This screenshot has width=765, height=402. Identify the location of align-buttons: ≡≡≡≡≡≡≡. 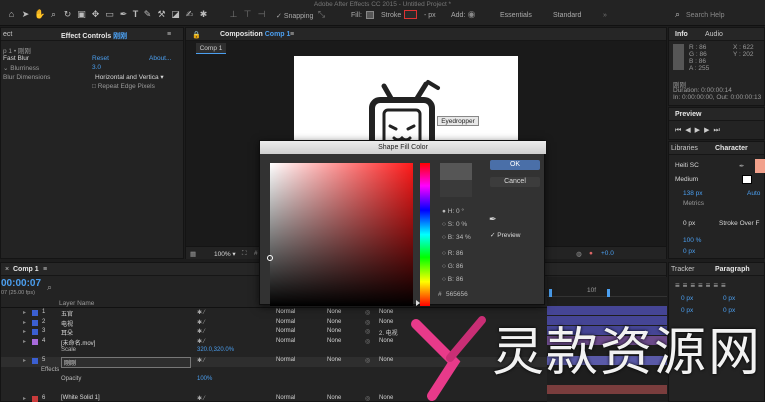
(702, 285).